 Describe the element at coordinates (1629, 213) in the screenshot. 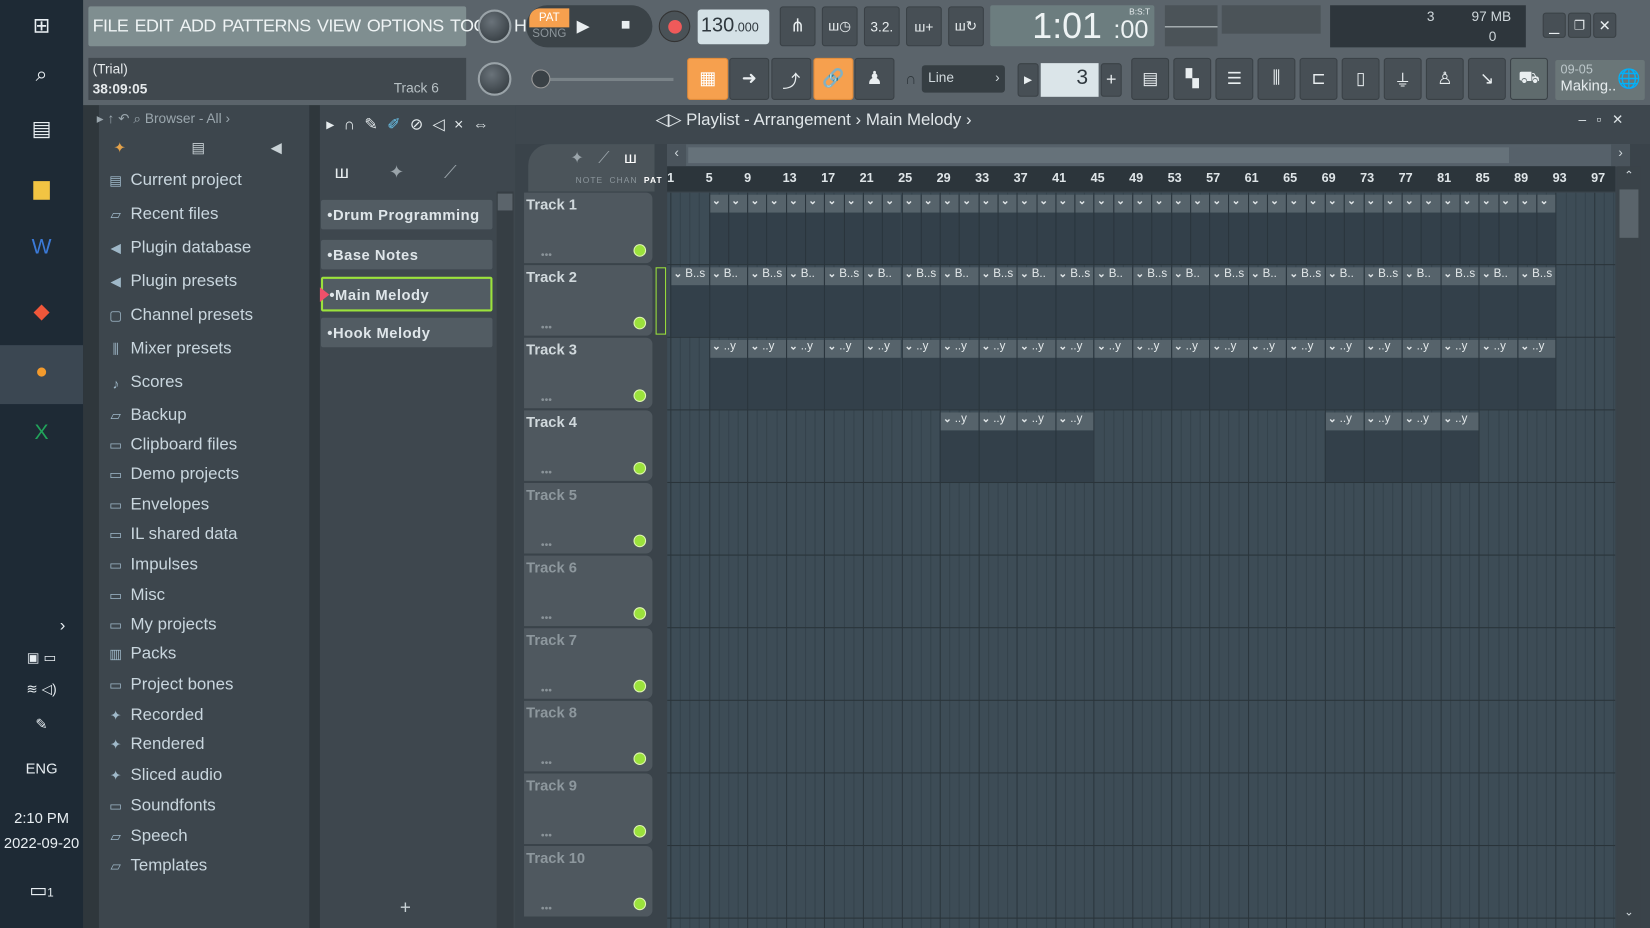

I see `vertical-scroll-thumb` at that location.